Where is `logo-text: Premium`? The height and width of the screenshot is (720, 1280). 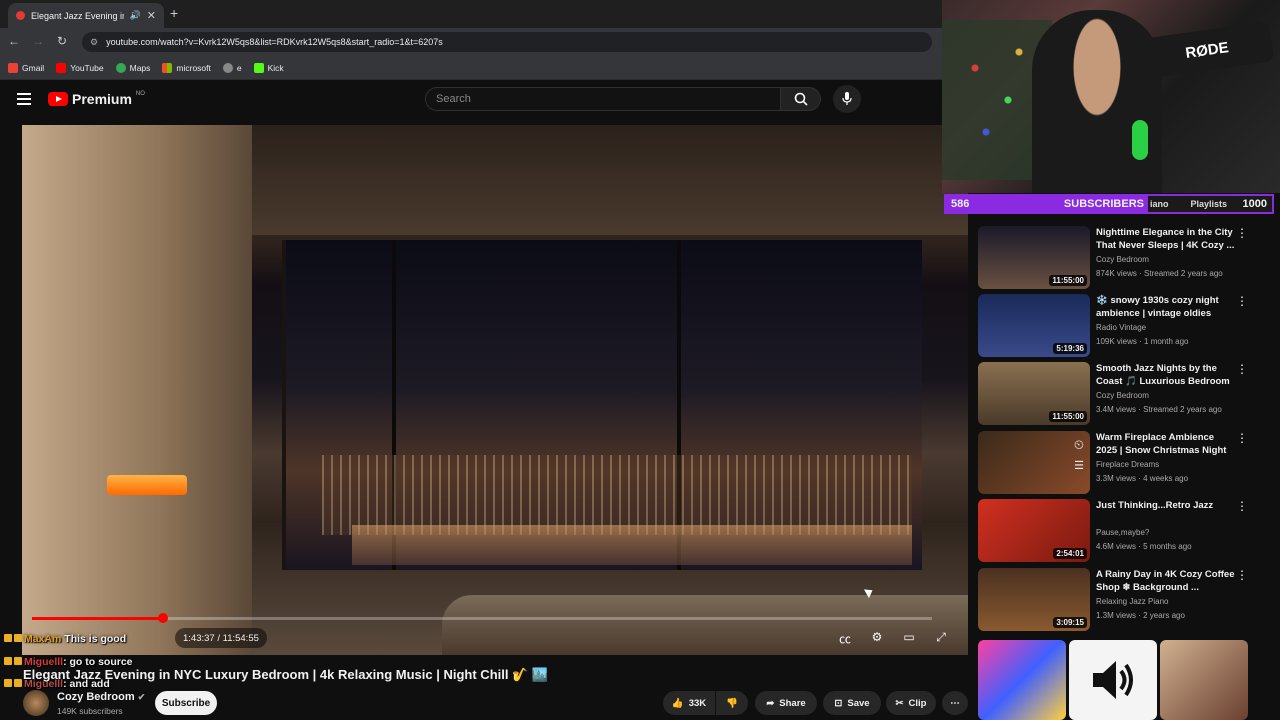 logo-text: Premium is located at coordinates (102, 99).